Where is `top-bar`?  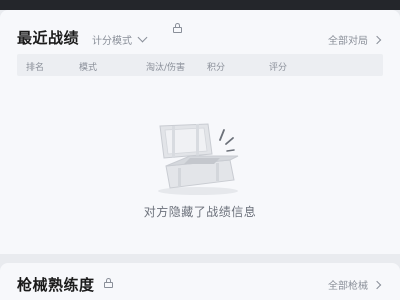
top-bar is located at coordinates (200, 5).